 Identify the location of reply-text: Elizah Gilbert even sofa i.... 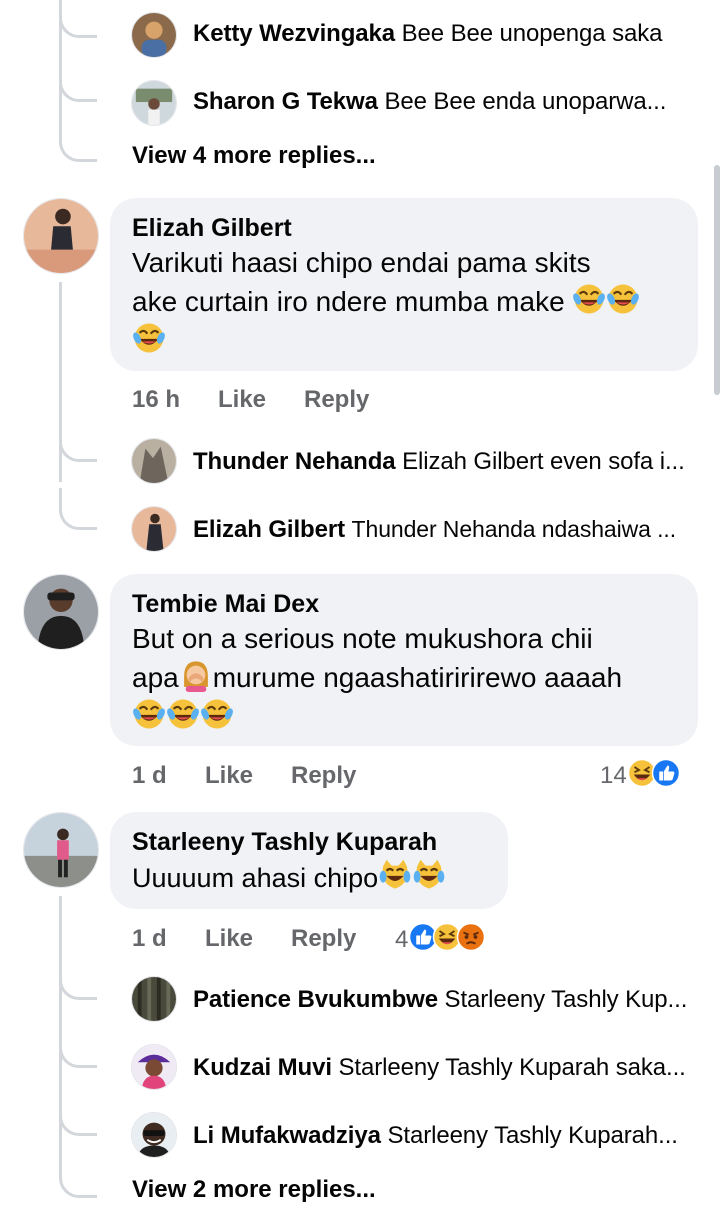
(543, 461).